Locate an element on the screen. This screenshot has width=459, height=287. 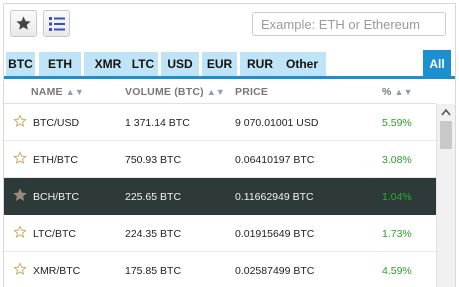
pair-change: 4.59% is located at coordinates (397, 271).